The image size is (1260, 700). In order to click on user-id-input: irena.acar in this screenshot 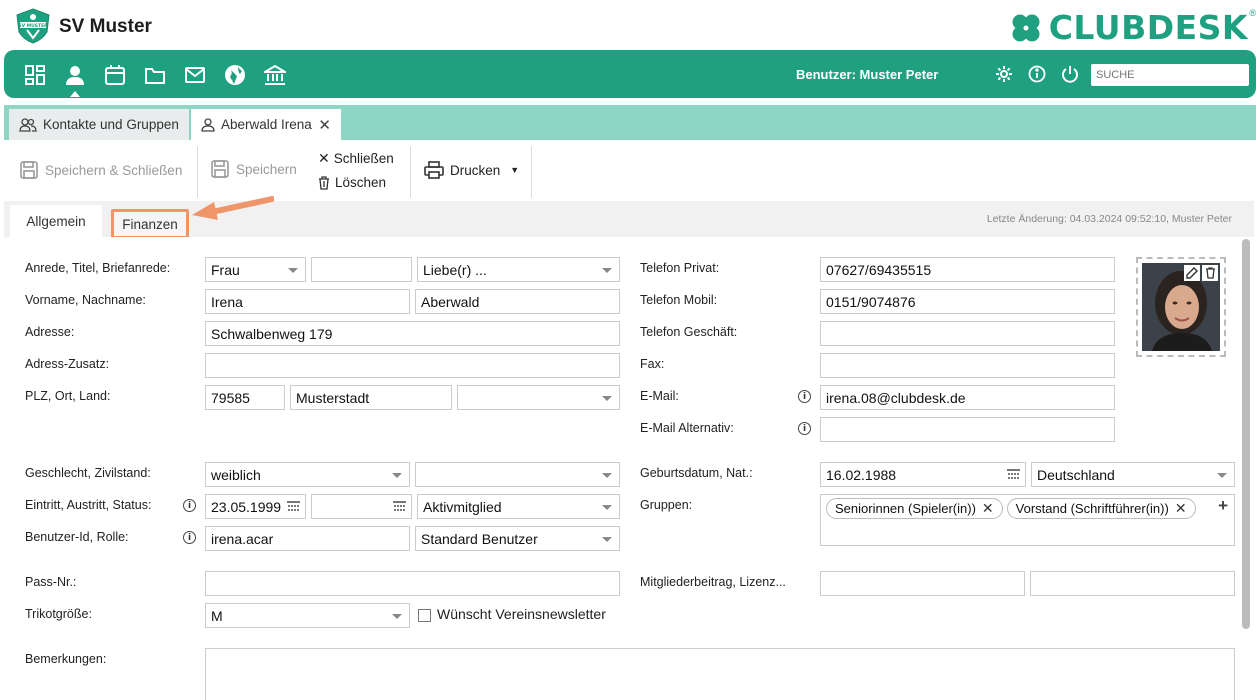, I will do `click(307, 538)`.